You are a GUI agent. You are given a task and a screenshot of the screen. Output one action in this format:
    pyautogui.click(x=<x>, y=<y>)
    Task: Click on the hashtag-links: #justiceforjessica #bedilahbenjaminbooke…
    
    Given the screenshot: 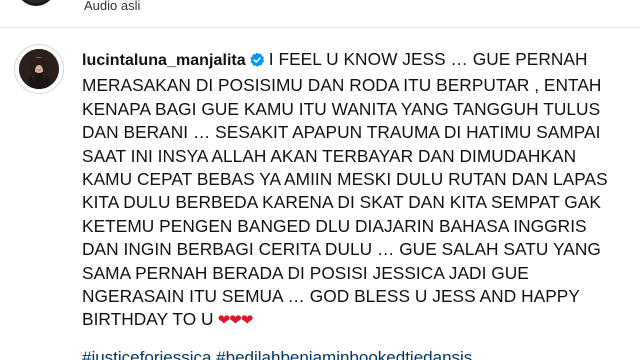 What is the action you would take?
    pyautogui.click(x=361, y=354)
    